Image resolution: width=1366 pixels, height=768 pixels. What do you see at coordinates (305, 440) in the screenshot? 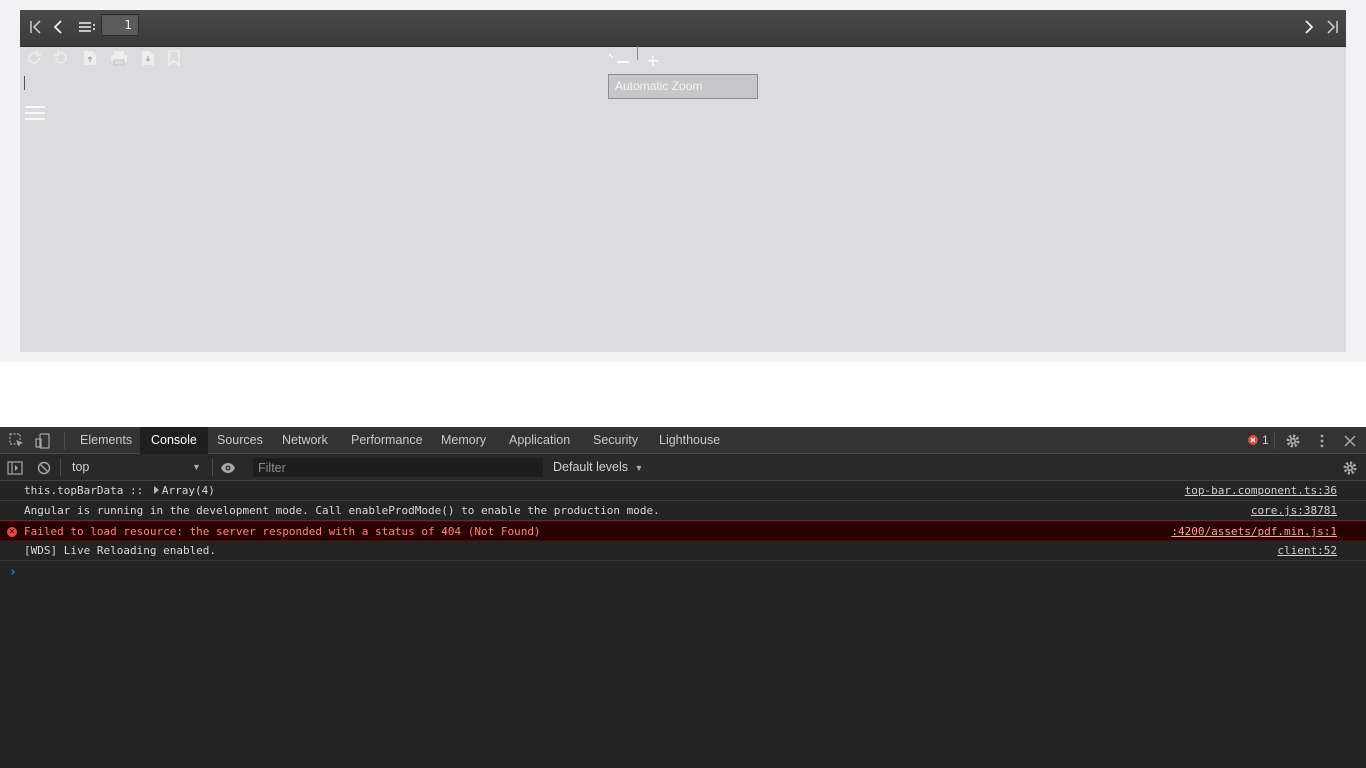
I see `tab-network: Network` at bounding box center [305, 440].